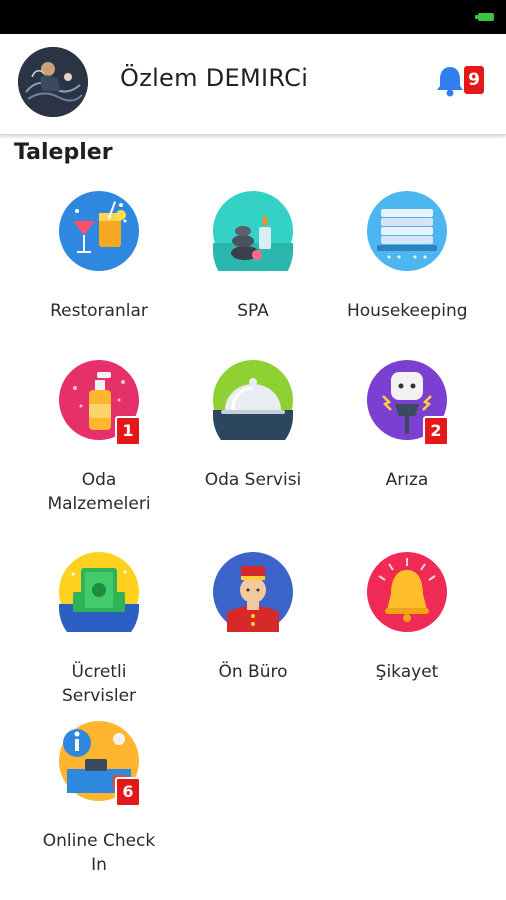 This screenshot has width=506, height=900. What do you see at coordinates (407, 672) in the screenshot?
I see `tile-label: Şikayet` at bounding box center [407, 672].